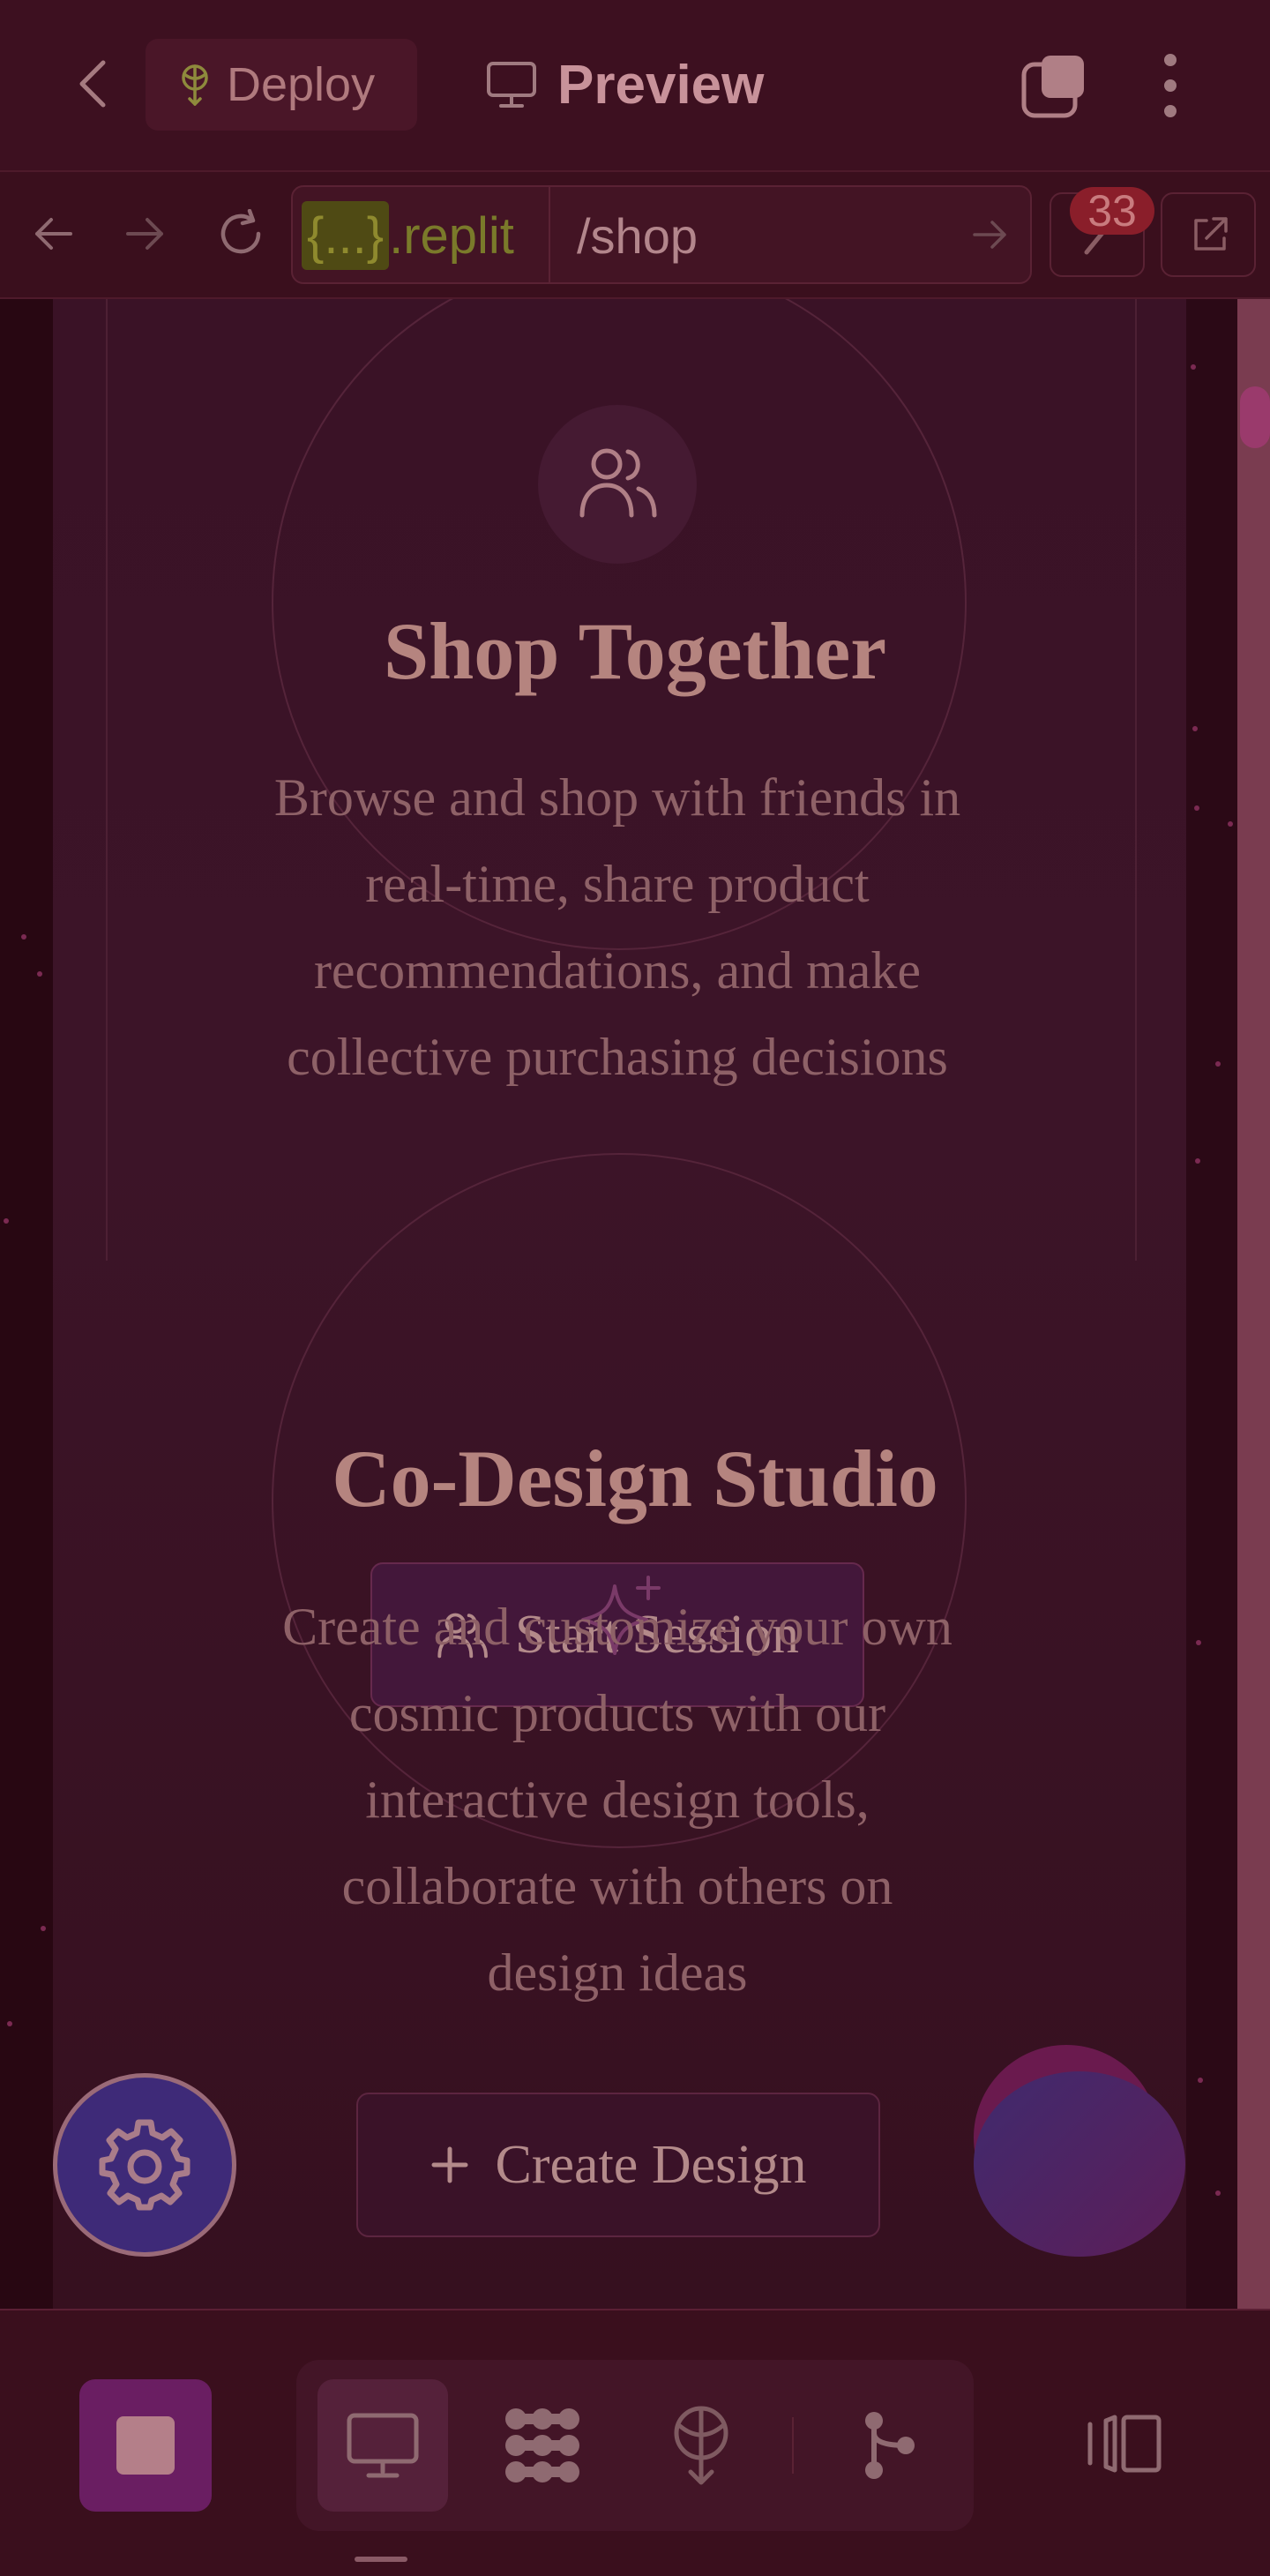 This screenshot has width=1270, height=2576. I want to click on deploy-label: Deploy, so click(301, 84).